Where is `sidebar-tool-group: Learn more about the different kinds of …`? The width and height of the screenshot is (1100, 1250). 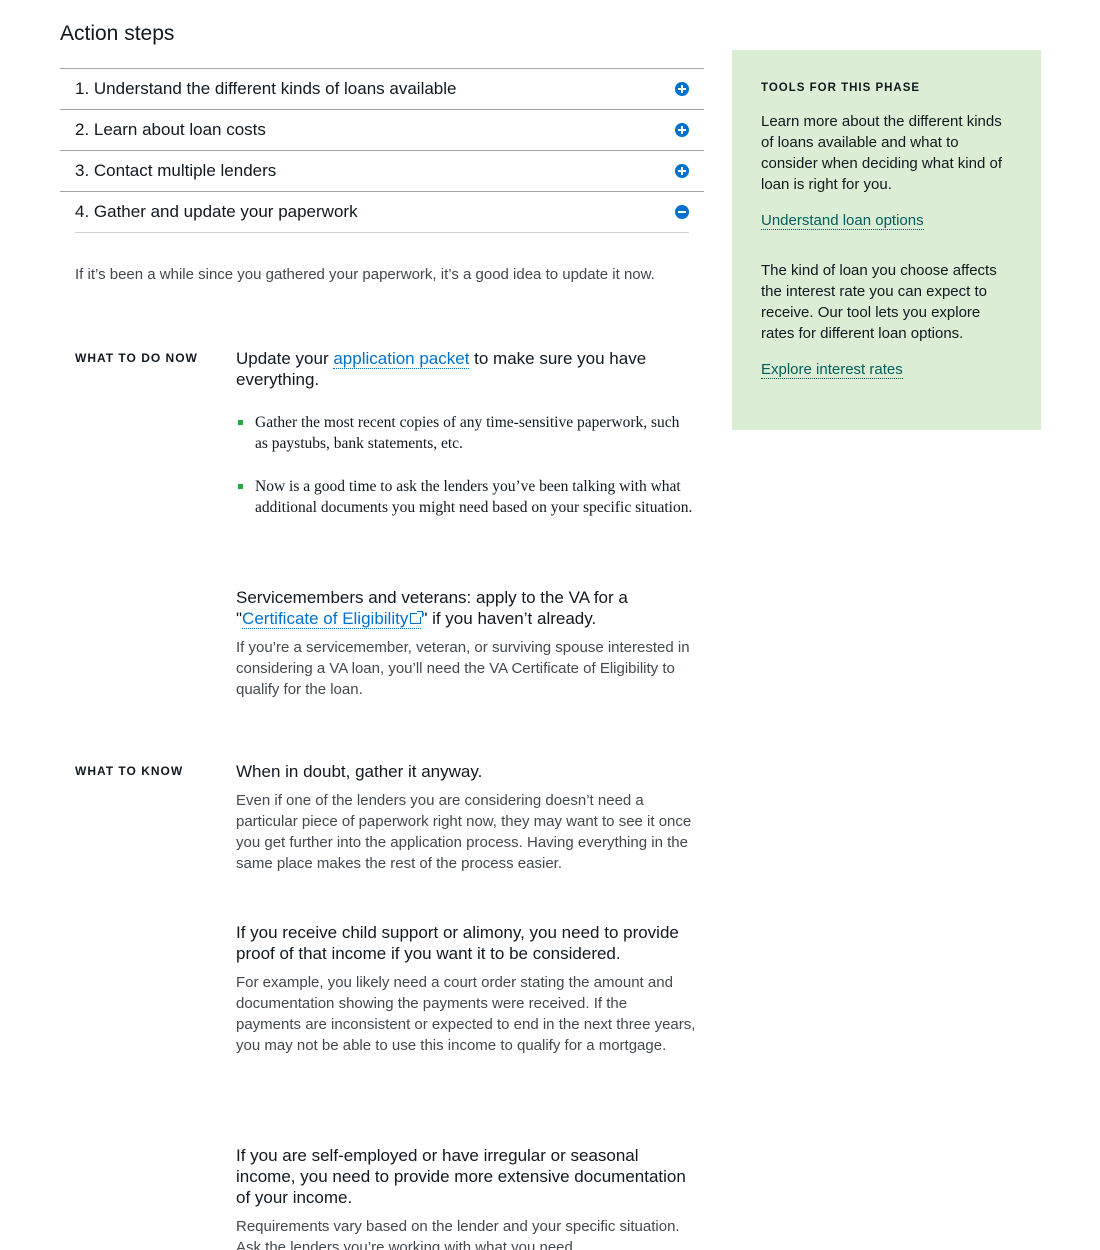
sidebar-tool-group: Learn more about the different kinds of … is located at coordinates (886, 170).